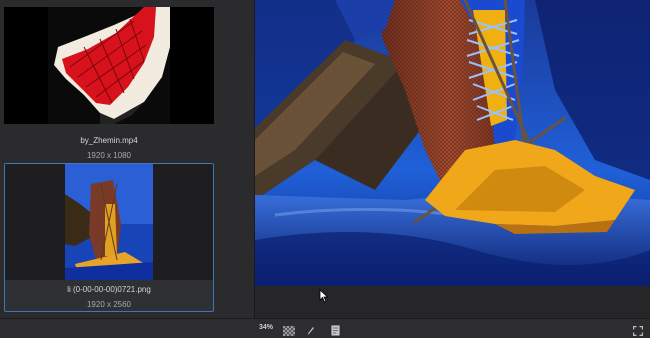 The width and height of the screenshot is (650, 338). What do you see at coordinates (325, 328) in the screenshot?
I see `status-bar: 34%` at bounding box center [325, 328].